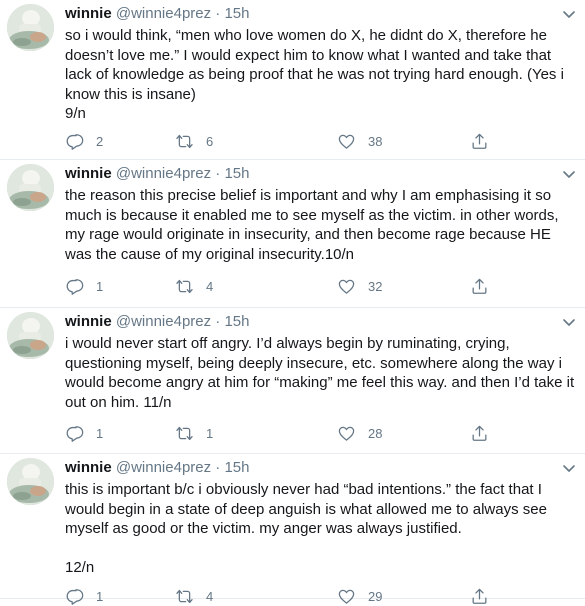 Image resolution: width=585 pixels, height=606 pixels. I want to click on tweet-actions: 2 6 38, so click(305, 141).